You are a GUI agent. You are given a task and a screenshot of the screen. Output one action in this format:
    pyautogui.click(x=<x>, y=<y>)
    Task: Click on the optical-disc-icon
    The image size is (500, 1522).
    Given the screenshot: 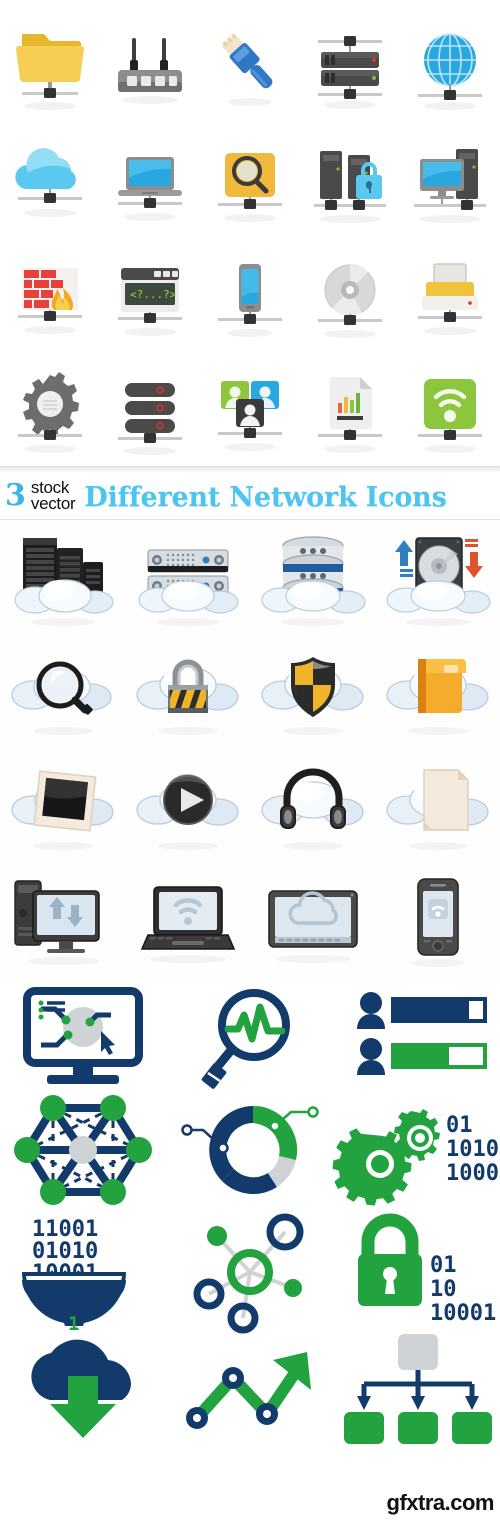 What is the action you would take?
    pyautogui.click(x=350, y=293)
    